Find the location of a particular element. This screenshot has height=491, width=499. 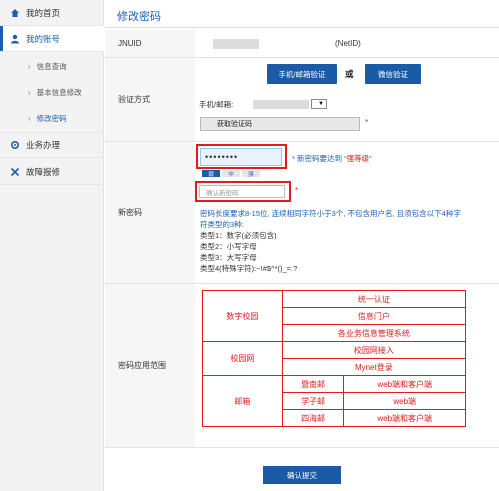

scope-item: 统一认证 is located at coordinates (374, 299).